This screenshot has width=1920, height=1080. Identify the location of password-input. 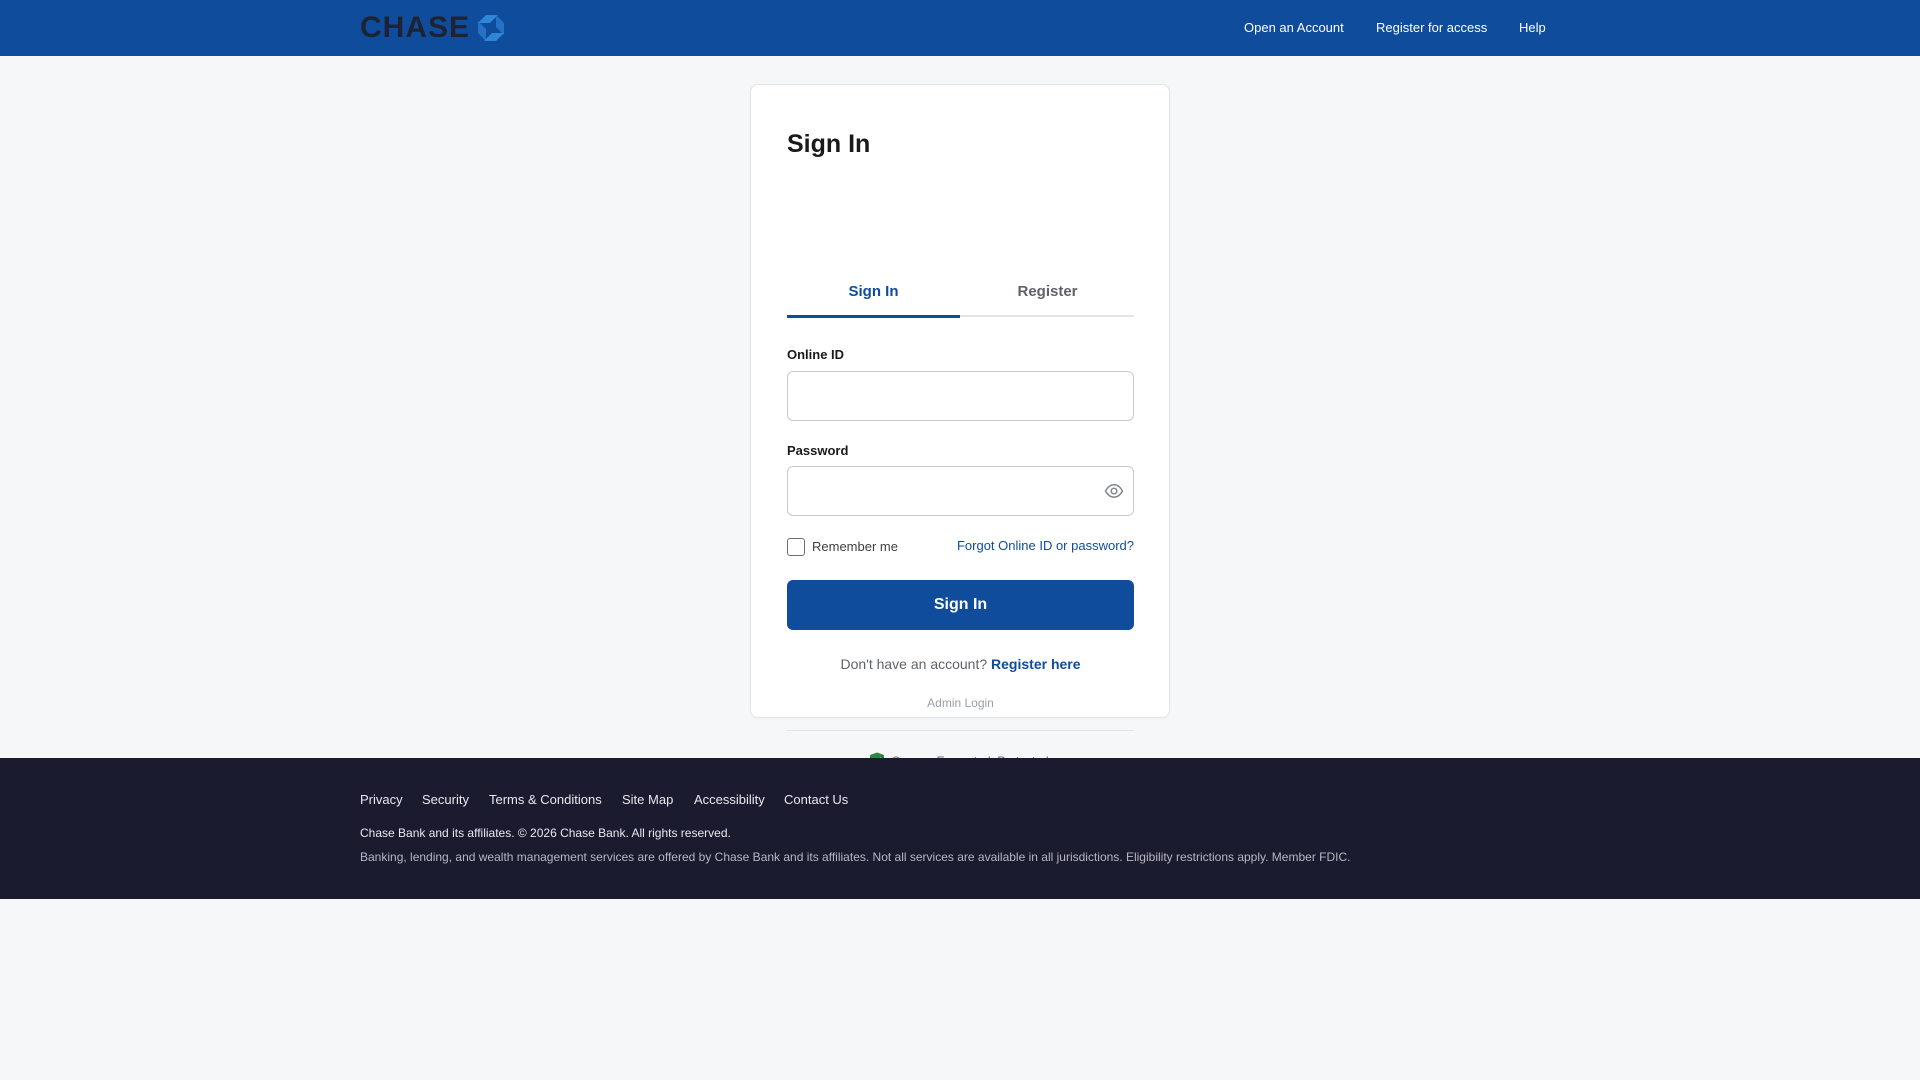
(960, 491).